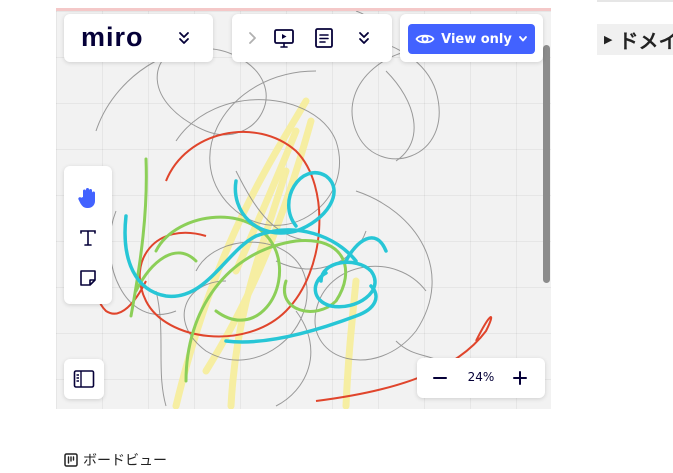 This screenshot has width=673, height=473. I want to click on domain-expander-label: ドメイ, so click(645, 41).